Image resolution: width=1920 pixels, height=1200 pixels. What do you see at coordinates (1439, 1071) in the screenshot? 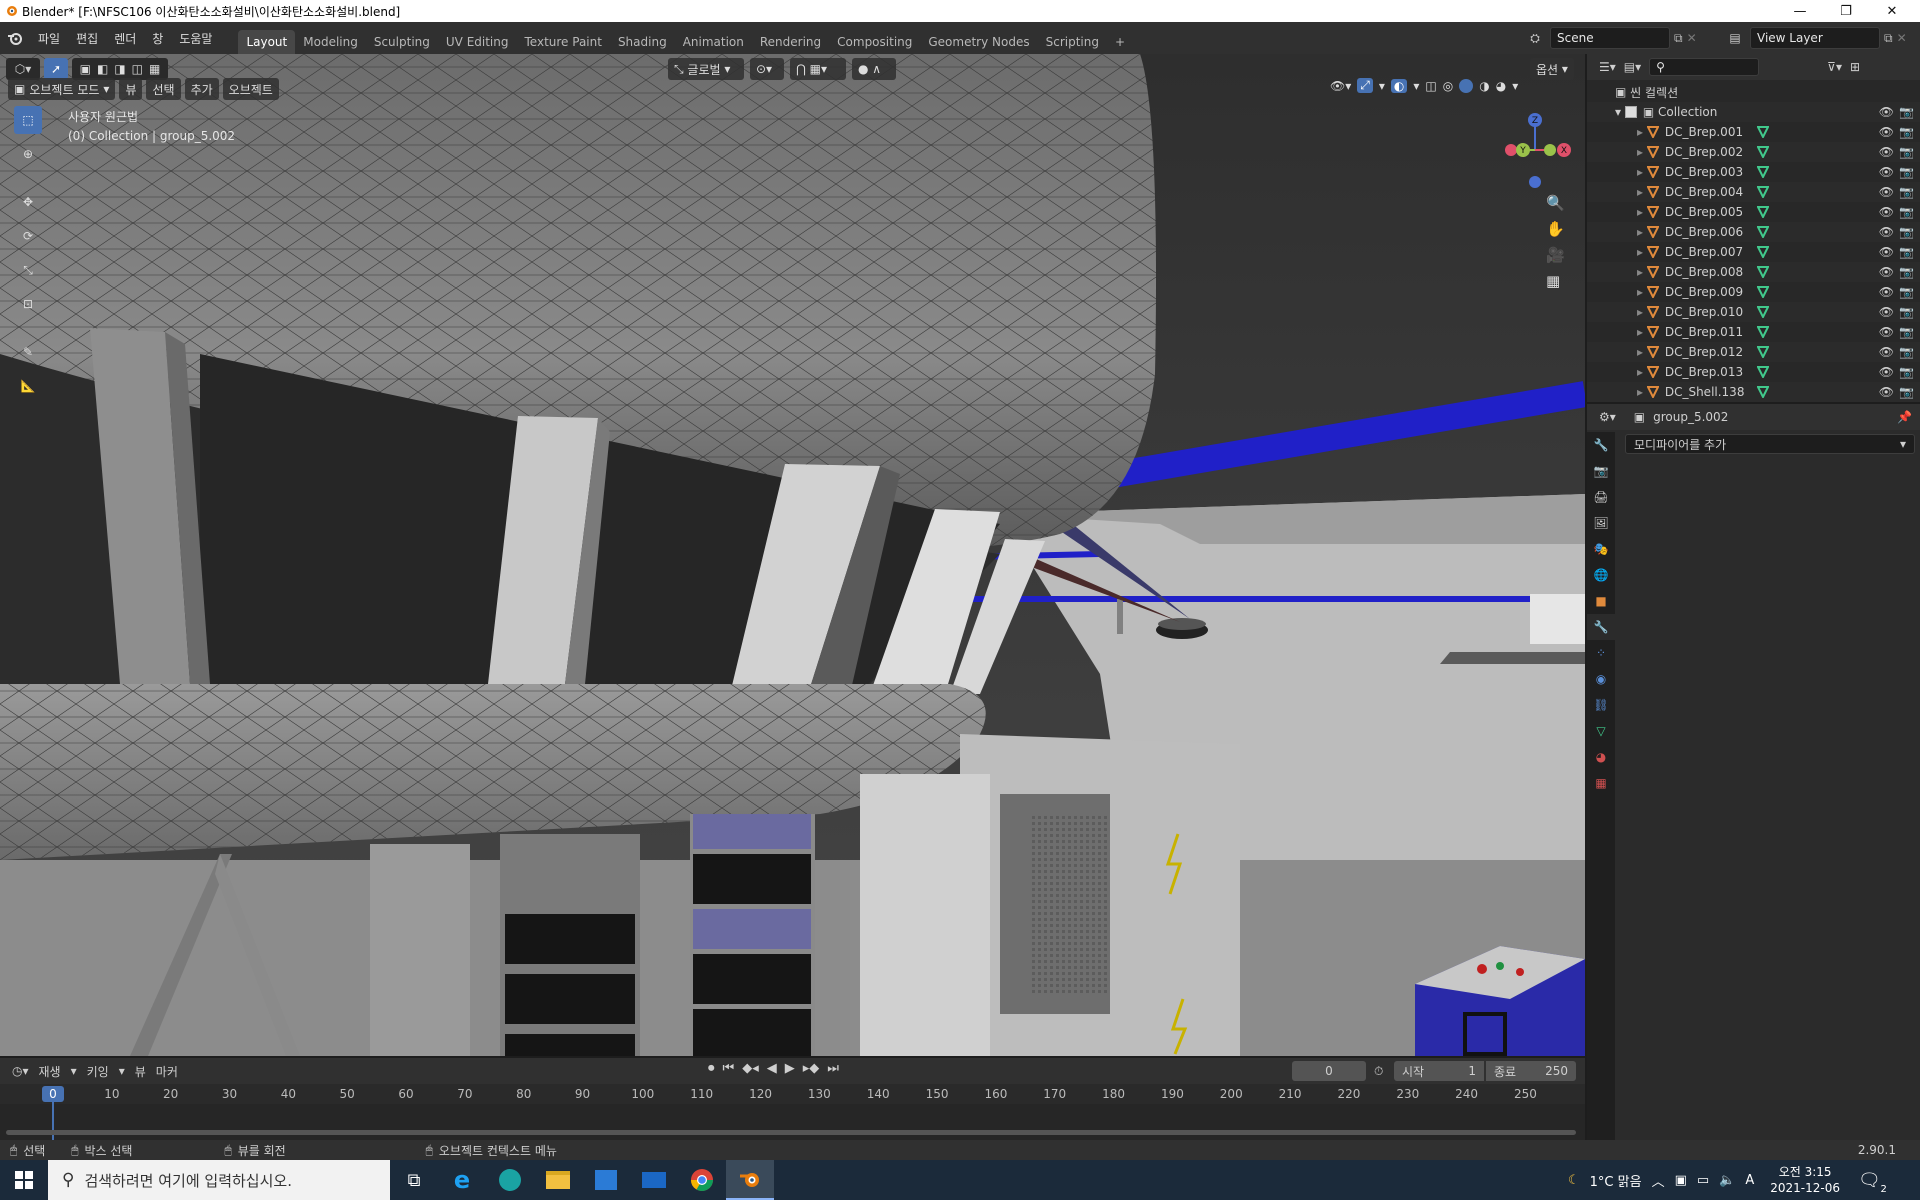
I see `start-frame-field: 시작 1` at bounding box center [1439, 1071].